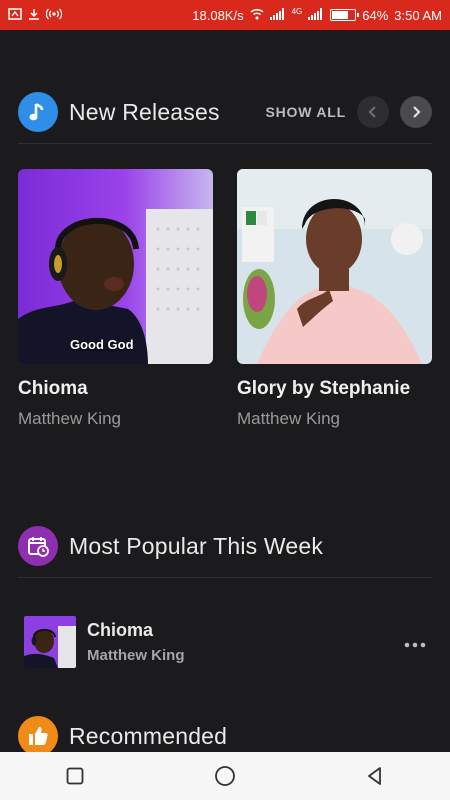  I want to click on back-button, so click(375, 776).